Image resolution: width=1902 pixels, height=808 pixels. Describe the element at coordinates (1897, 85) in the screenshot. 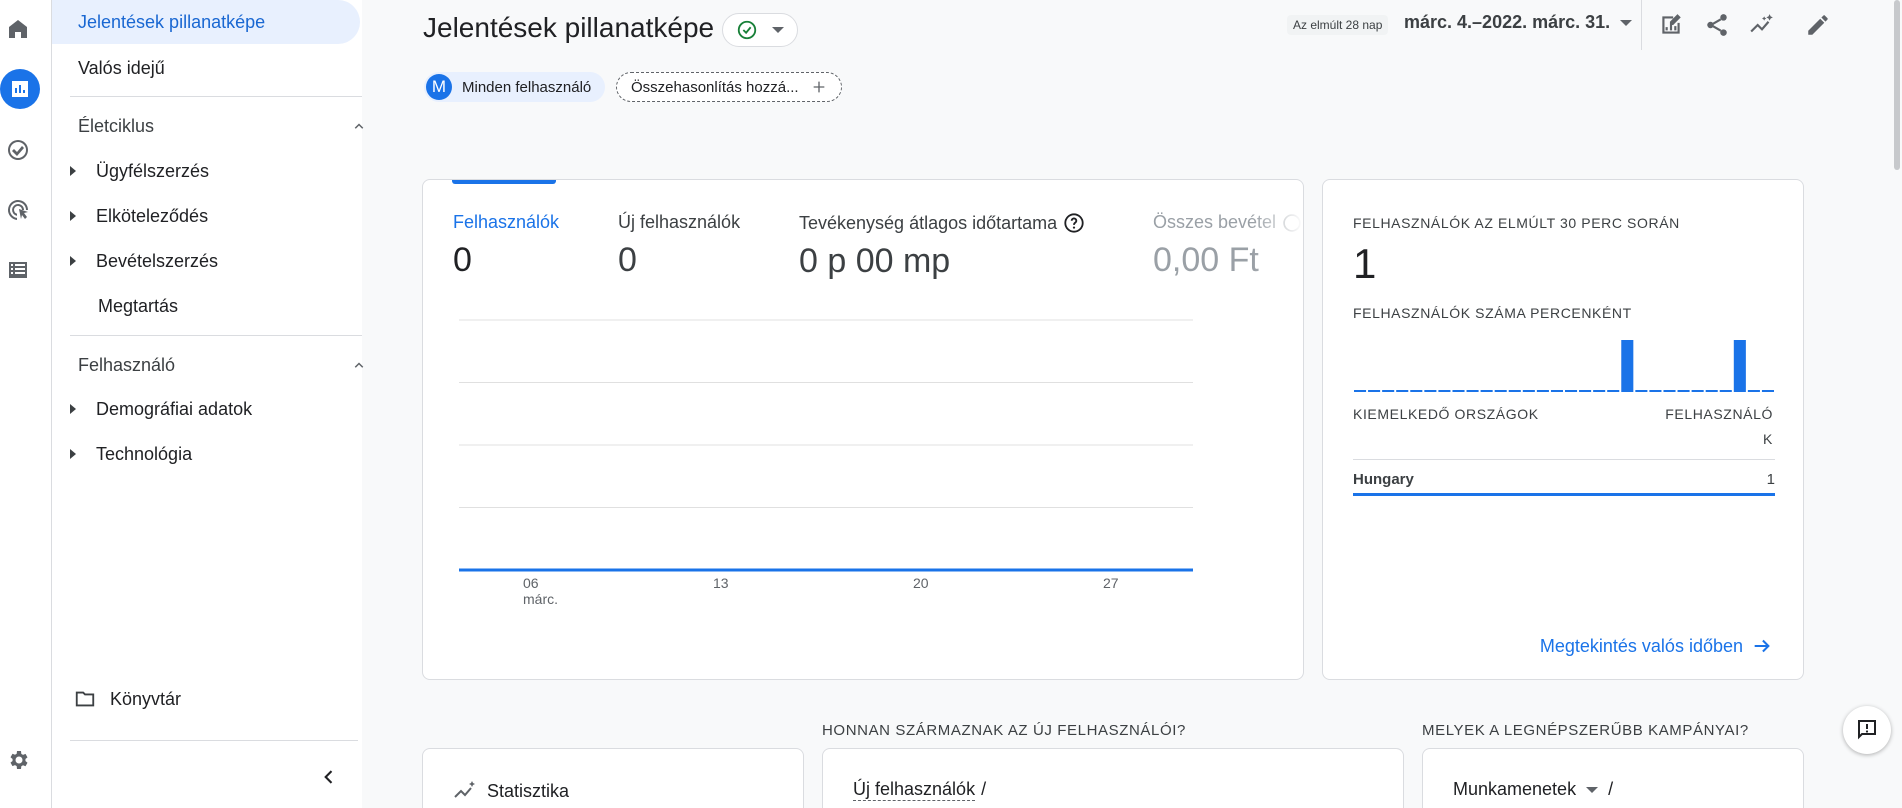

I see `scrollbar` at that location.